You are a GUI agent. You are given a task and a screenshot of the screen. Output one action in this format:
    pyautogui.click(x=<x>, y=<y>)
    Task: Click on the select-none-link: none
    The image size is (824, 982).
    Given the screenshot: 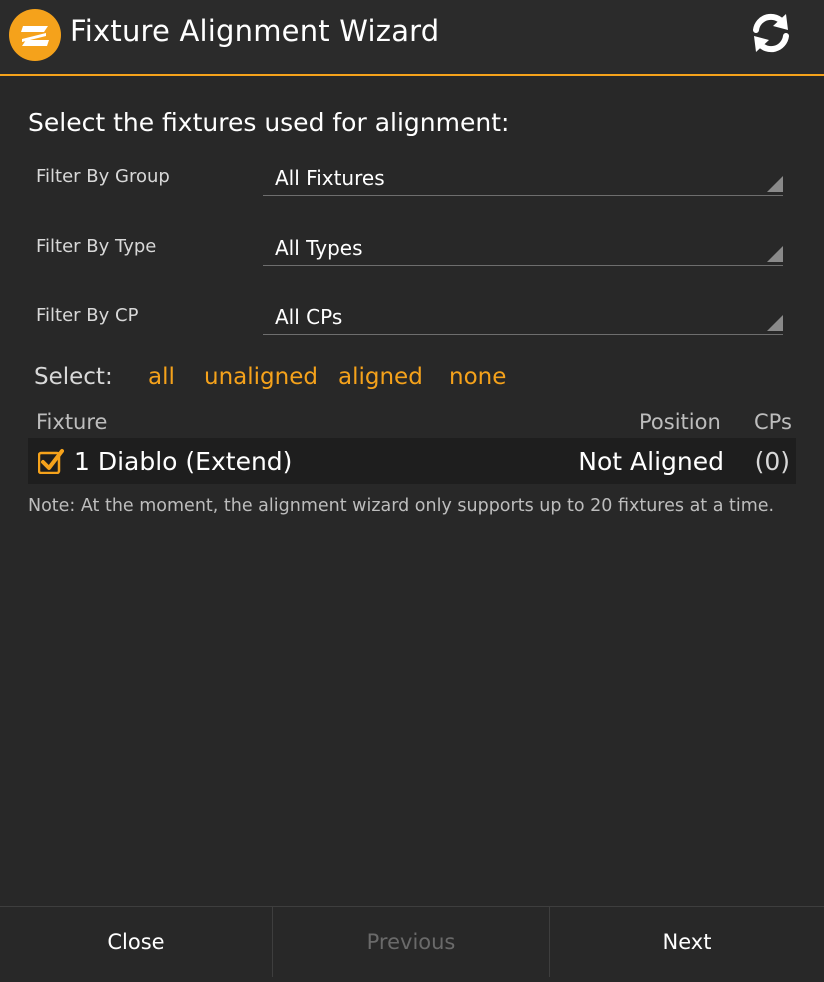 What is the action you would take?
    pyautogui.click(x=477, y=377)
    